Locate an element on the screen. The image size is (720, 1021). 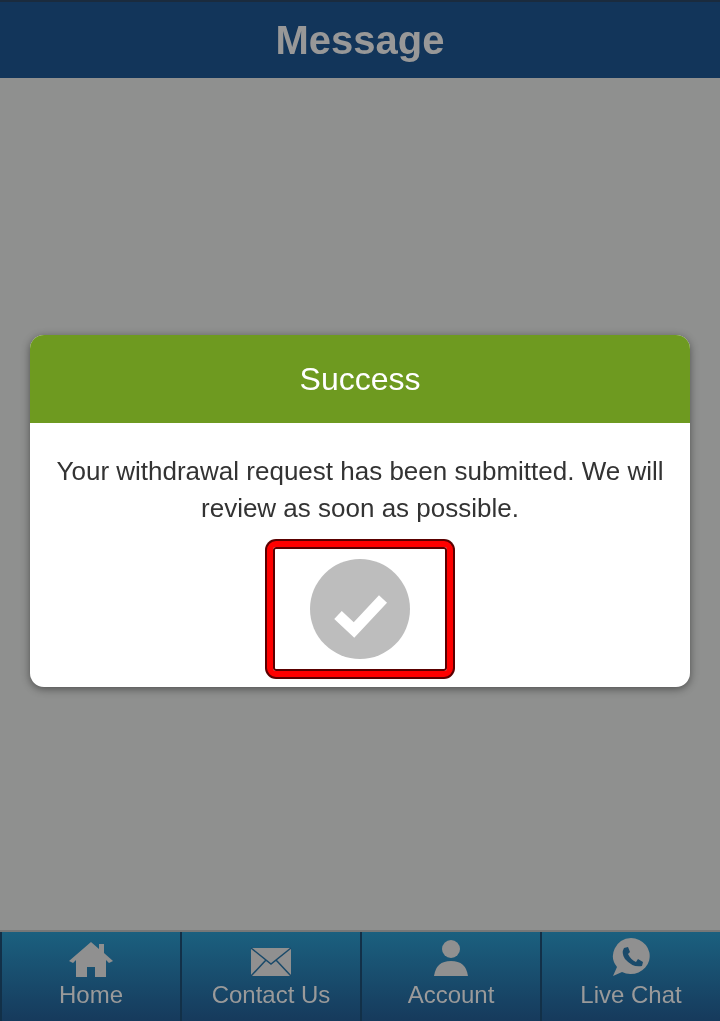
person-icon is located at coordinates (451, 958).